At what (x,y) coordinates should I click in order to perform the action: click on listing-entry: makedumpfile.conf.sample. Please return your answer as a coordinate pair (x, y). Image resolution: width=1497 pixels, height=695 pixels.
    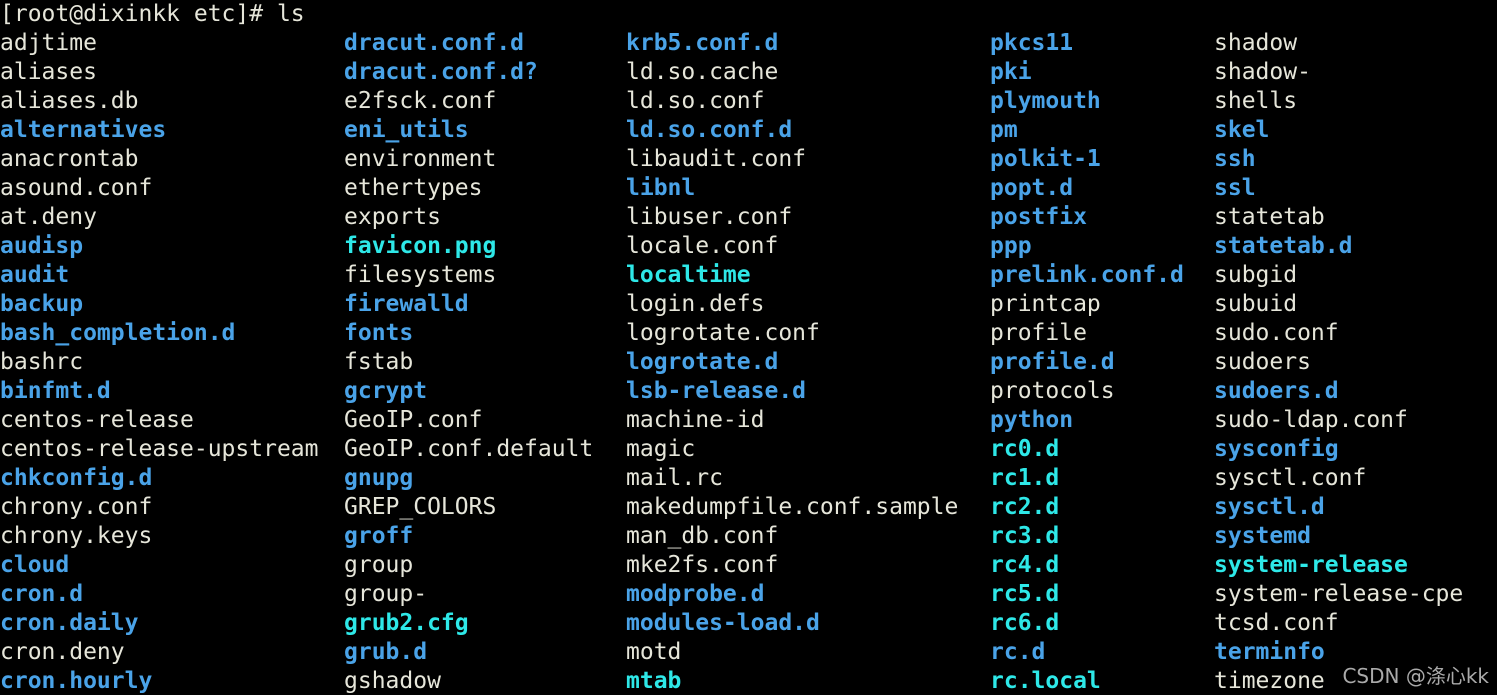
    Looking at the image, I should click on (792, 507).